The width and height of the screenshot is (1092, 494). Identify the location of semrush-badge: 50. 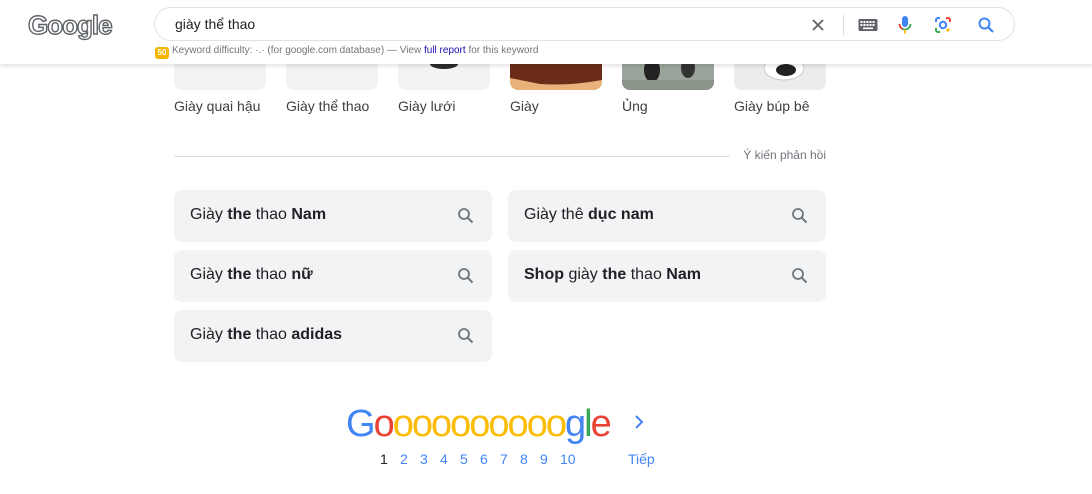
(162, 53).